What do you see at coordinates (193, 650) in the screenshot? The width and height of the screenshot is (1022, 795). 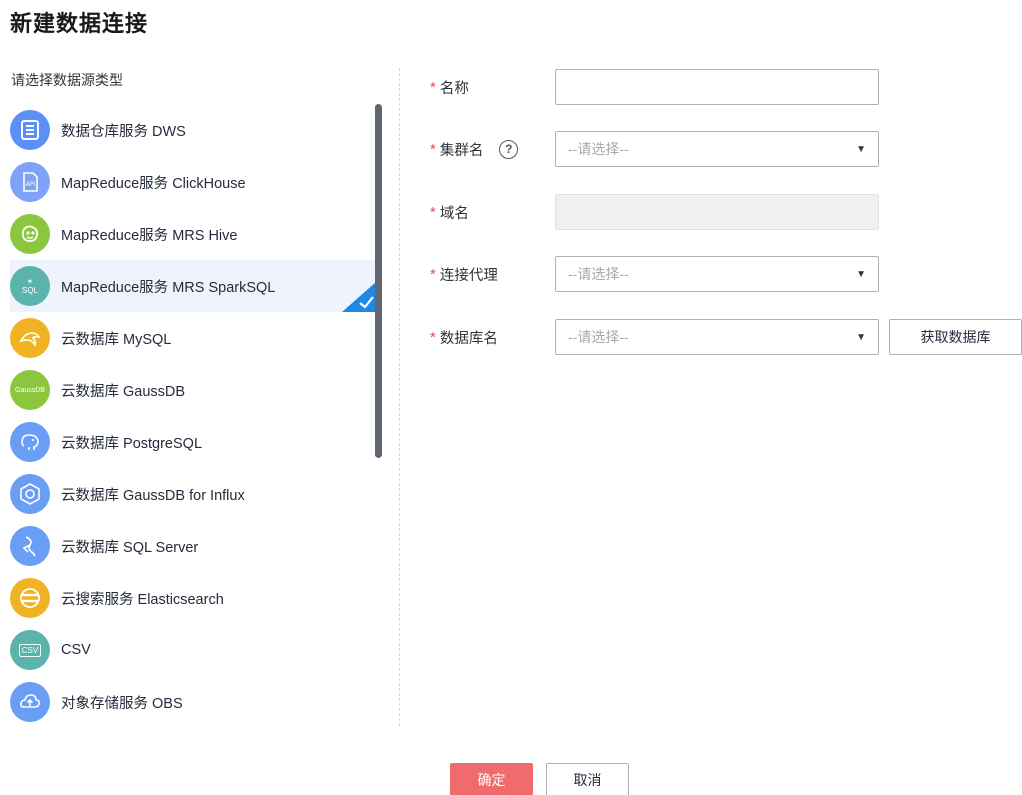 I see `source-item-csv: CSV CSV` at bounding box center [193, 650].